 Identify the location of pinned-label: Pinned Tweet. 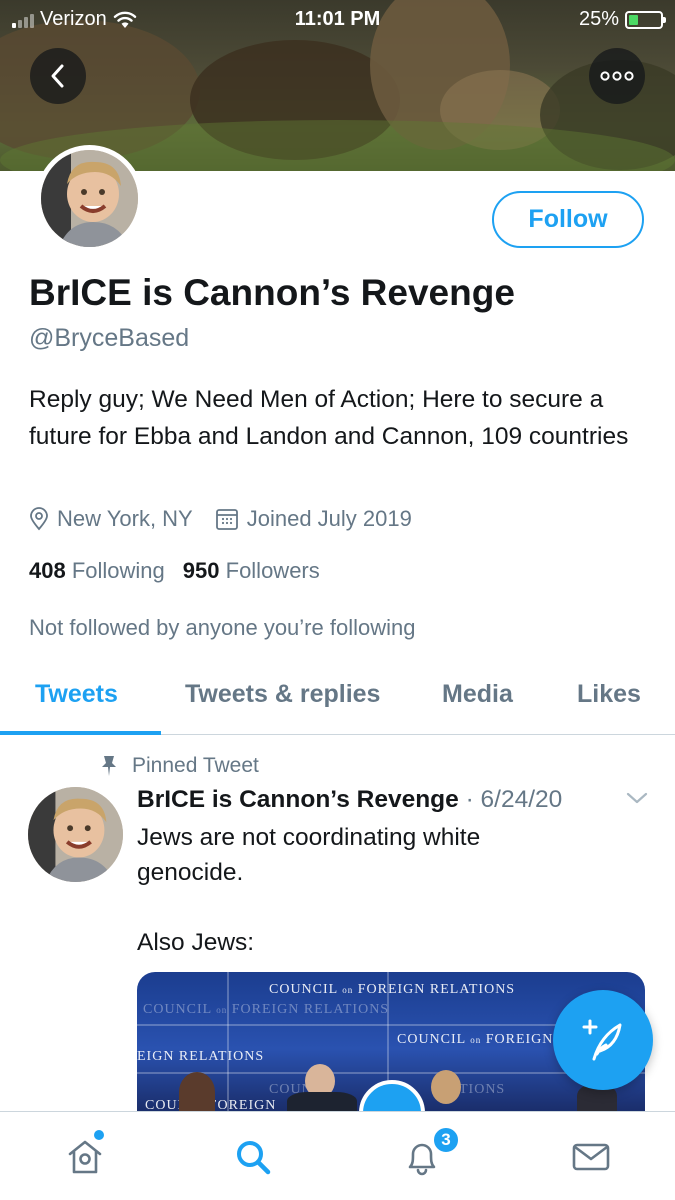
(179, 766).